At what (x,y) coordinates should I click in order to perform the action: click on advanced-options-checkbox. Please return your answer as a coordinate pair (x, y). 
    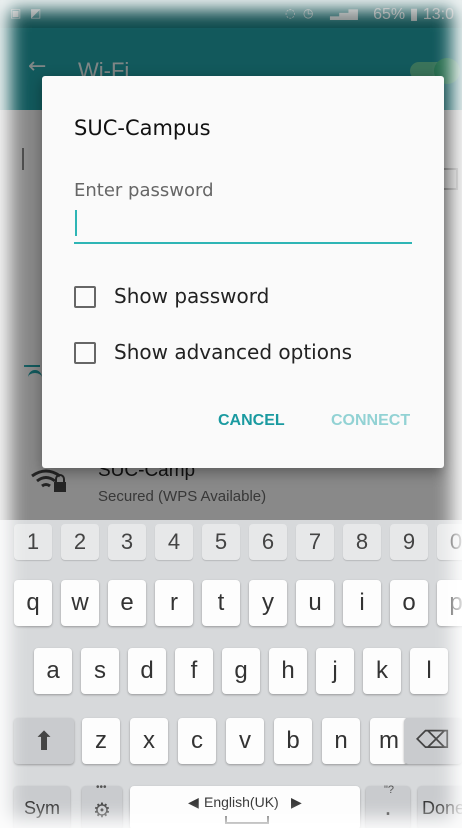
    Looking at the image, I should click on (85, 353).